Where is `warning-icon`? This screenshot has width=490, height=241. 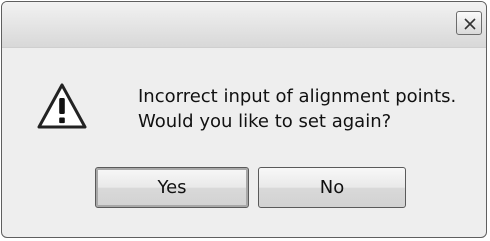 warning-icon is located at coordinates (62, 106).